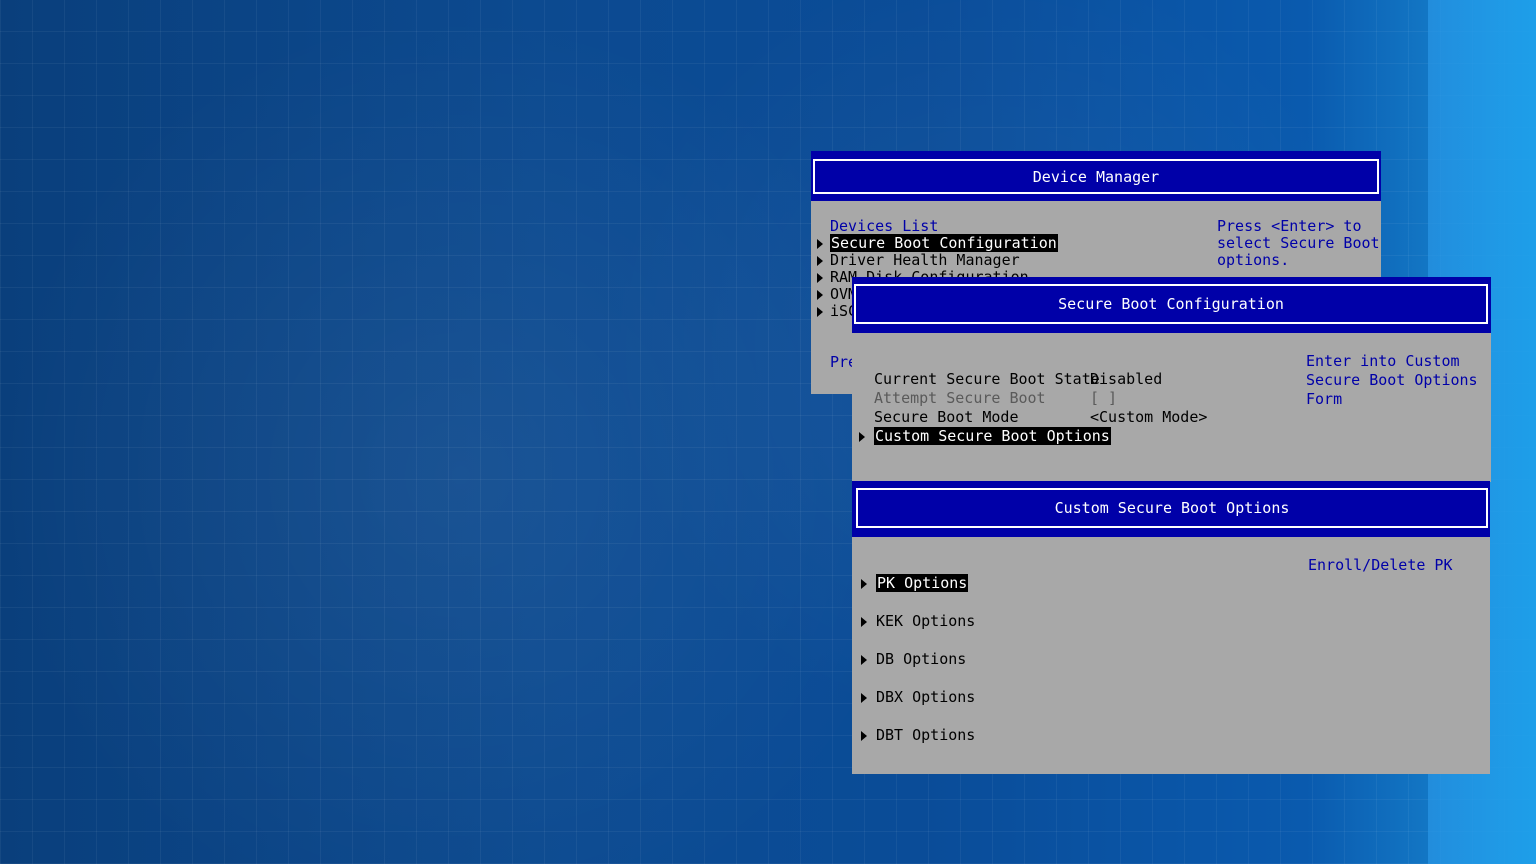  What do you see at coordinates (921, 659) in the screenshot?
I see `db-options-link: DB Options` at bounding box center [921, 659].